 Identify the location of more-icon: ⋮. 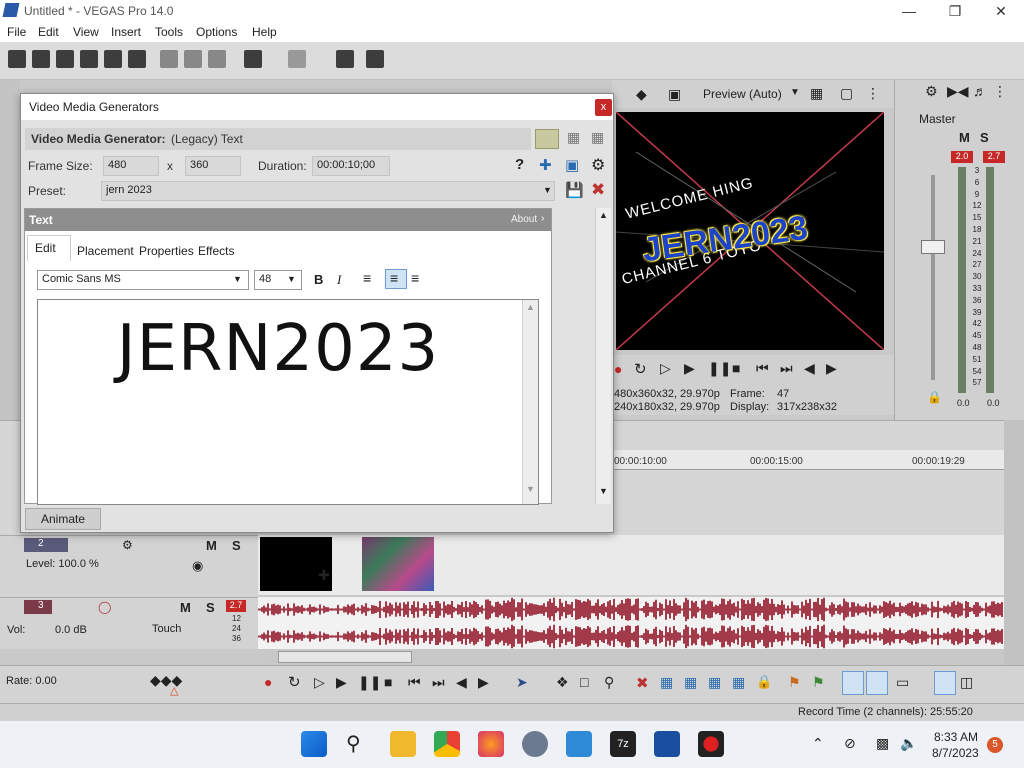
(1000, 91).